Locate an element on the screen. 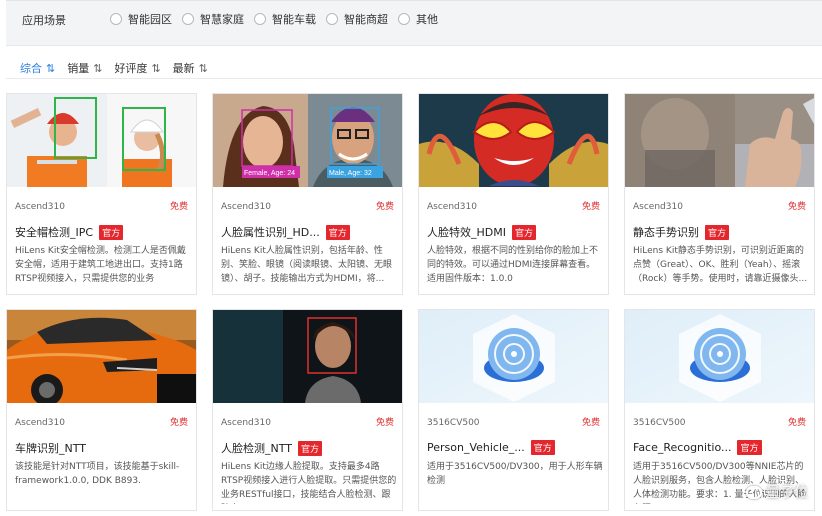  radio-label: 智能车载 is located at coordinates (294, 19).